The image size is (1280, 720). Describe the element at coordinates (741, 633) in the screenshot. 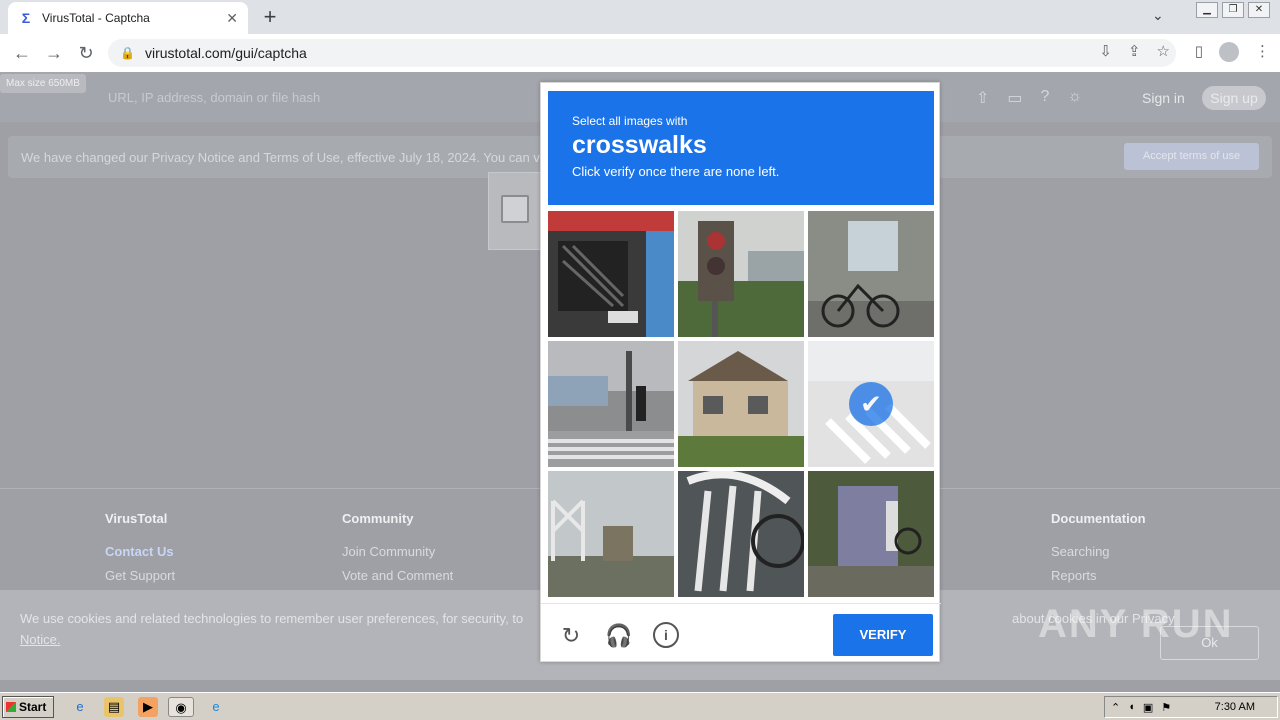

I see `captcha-footer: ↻ 🎧 i VERIFY` at that location.